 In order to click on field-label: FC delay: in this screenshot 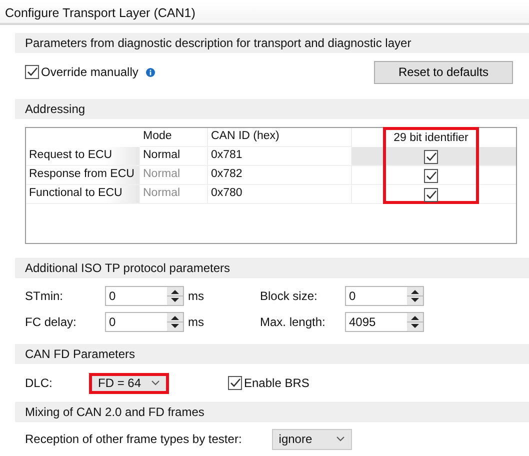, I will do `click(51, 322)`.